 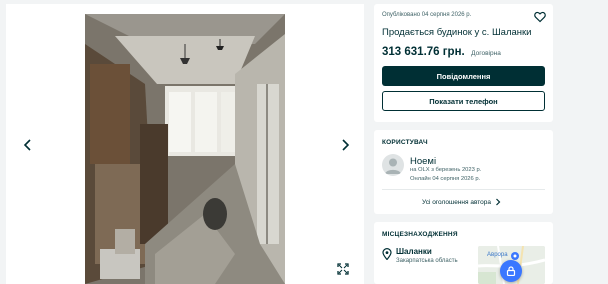 I want to click on user-avatar-icon, so click(x=393, y=166).